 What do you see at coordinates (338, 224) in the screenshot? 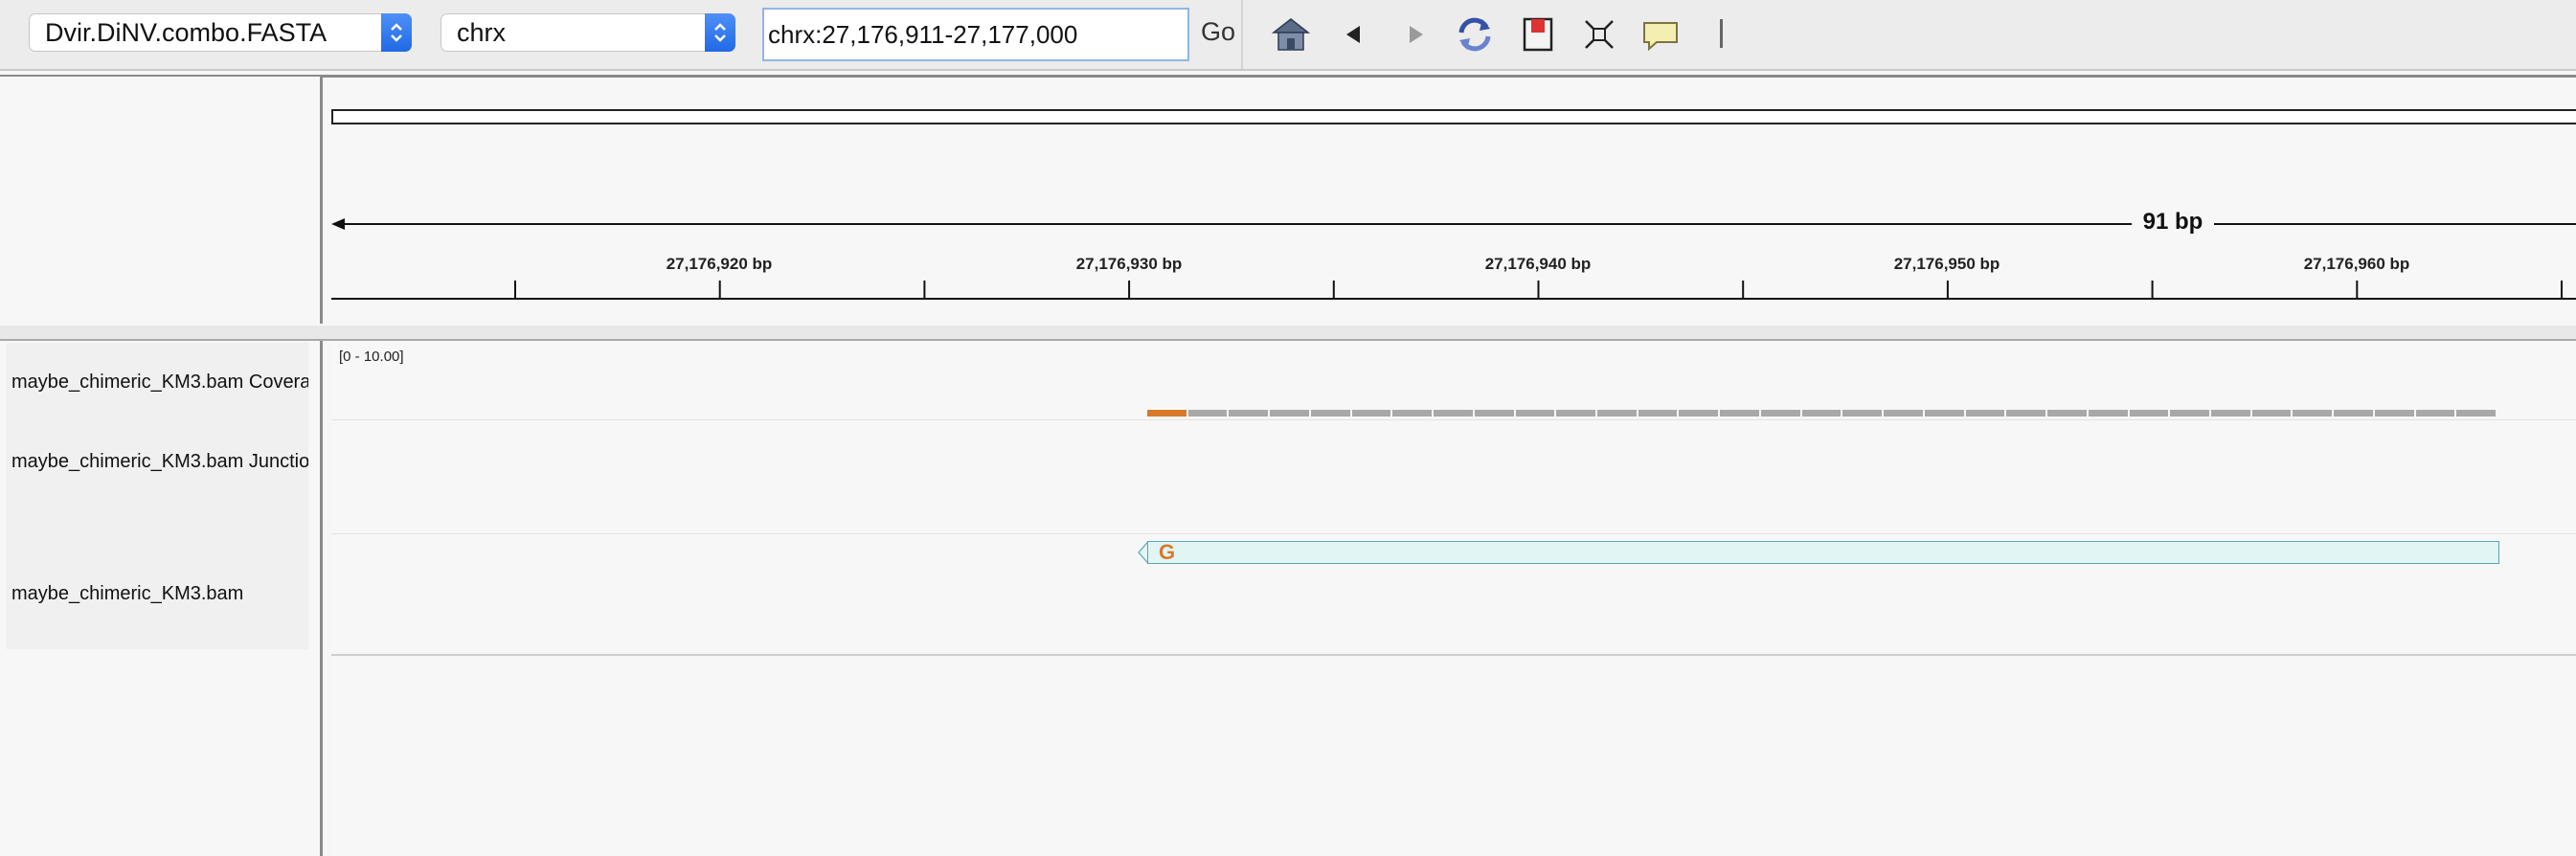
I see `span-arrow-left-icon` at bounding box center [338, 224].